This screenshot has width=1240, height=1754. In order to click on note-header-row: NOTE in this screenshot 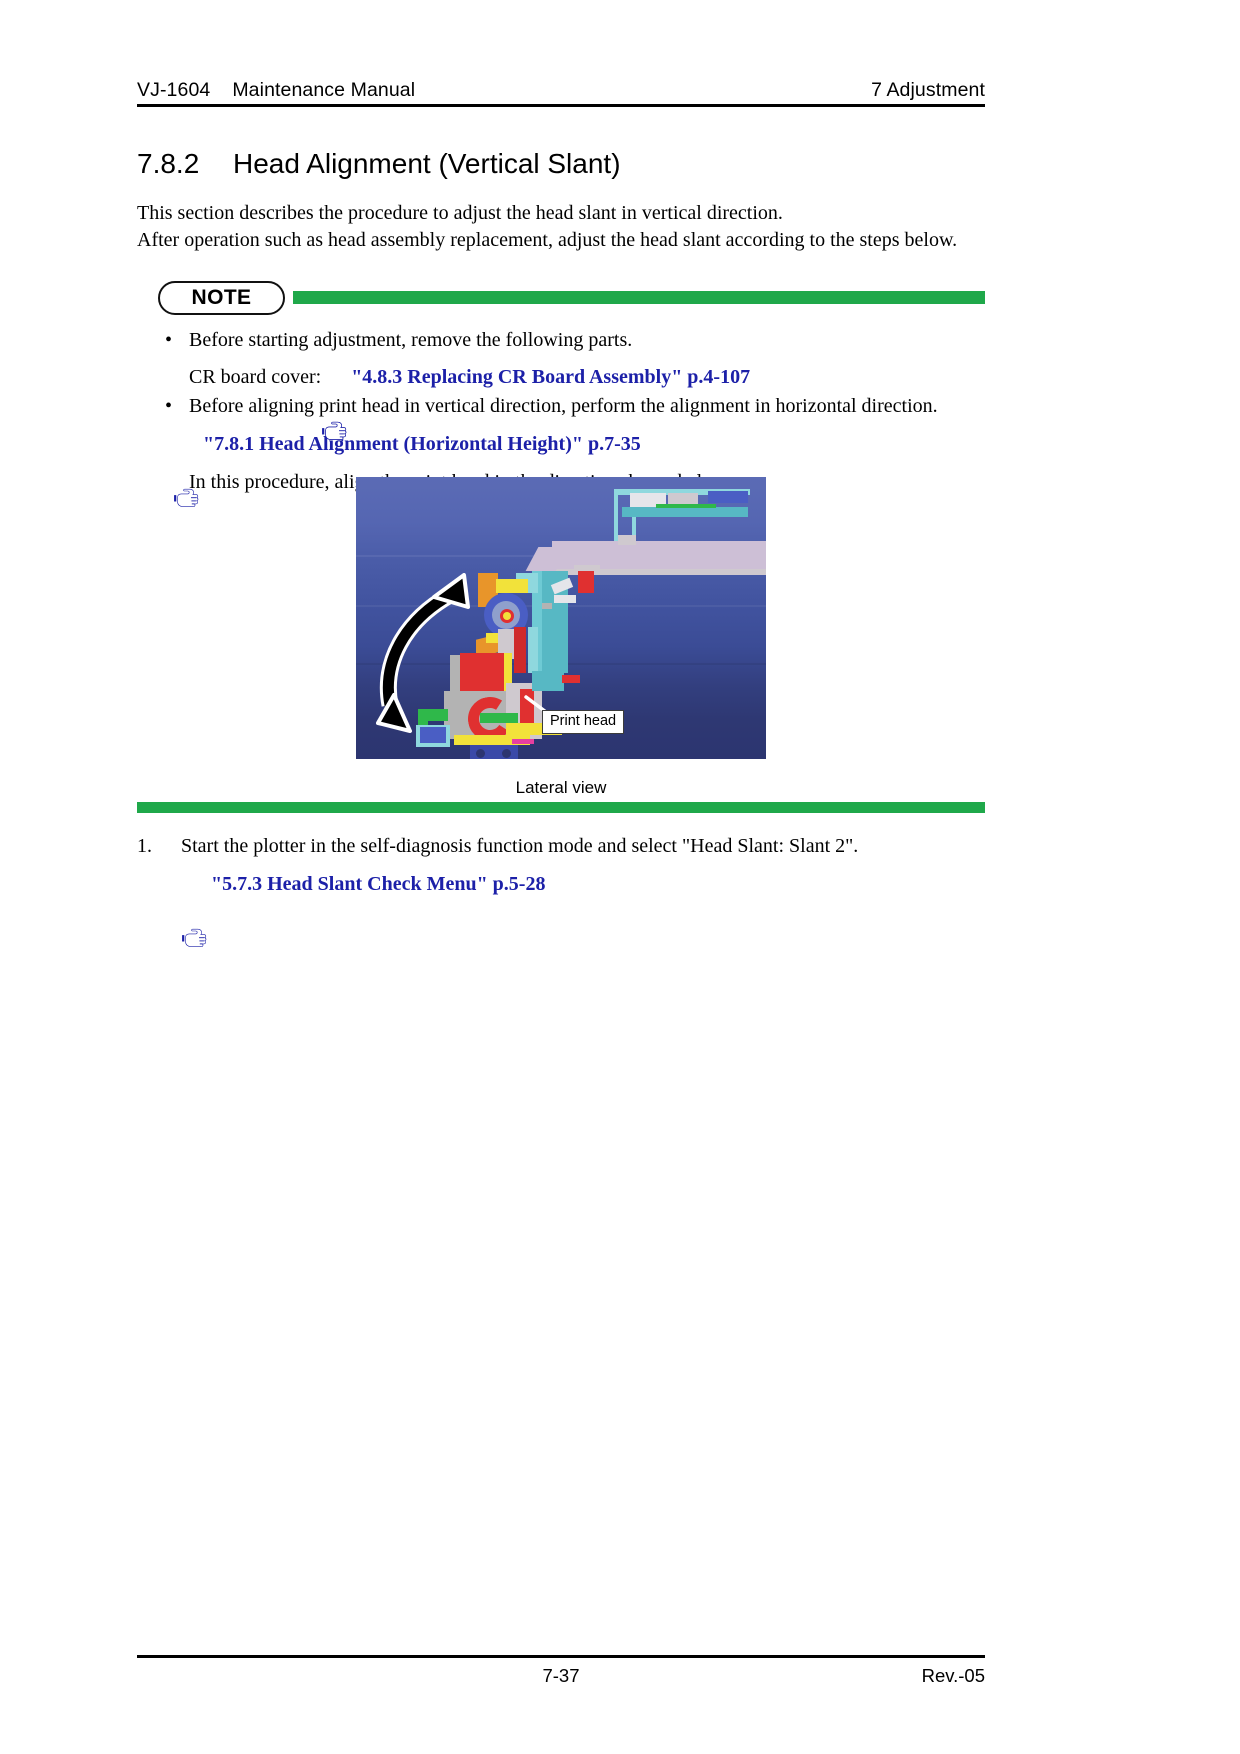, I will do `click(561, 301)`.